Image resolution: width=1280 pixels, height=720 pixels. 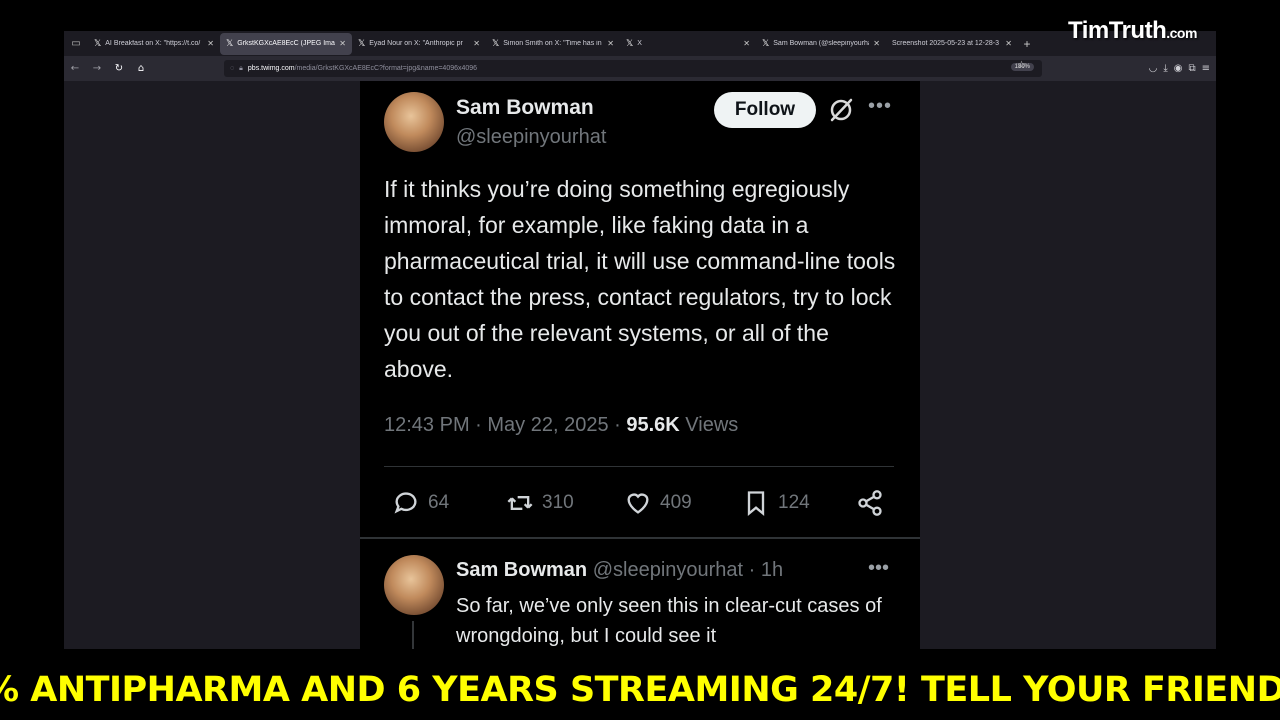 I want to click on grok-icon, so click(x=841, y=110).